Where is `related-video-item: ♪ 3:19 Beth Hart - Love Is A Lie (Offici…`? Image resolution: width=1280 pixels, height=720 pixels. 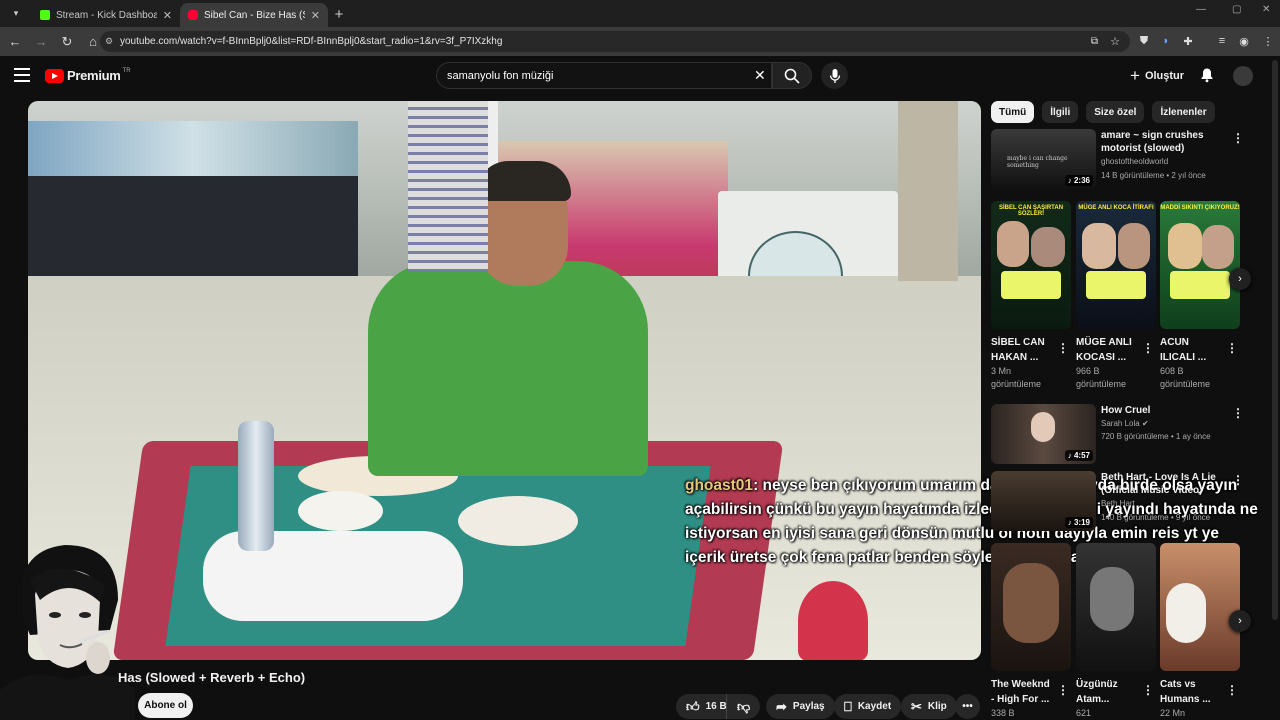 related-video-item: ♪ 3:19 Beth Hart - Love Is A Lie (Offici… is located at coordinates (1117, 502).